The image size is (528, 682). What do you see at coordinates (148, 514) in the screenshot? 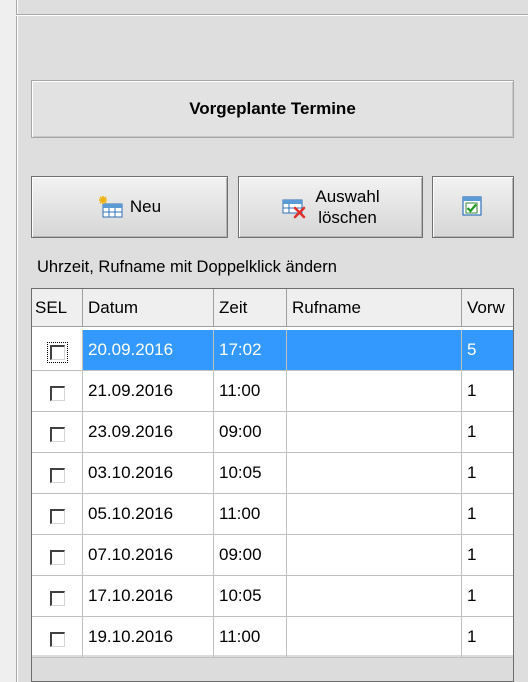
I see `cell-datum: 05.10.2016` at bounding box center [148, 514].